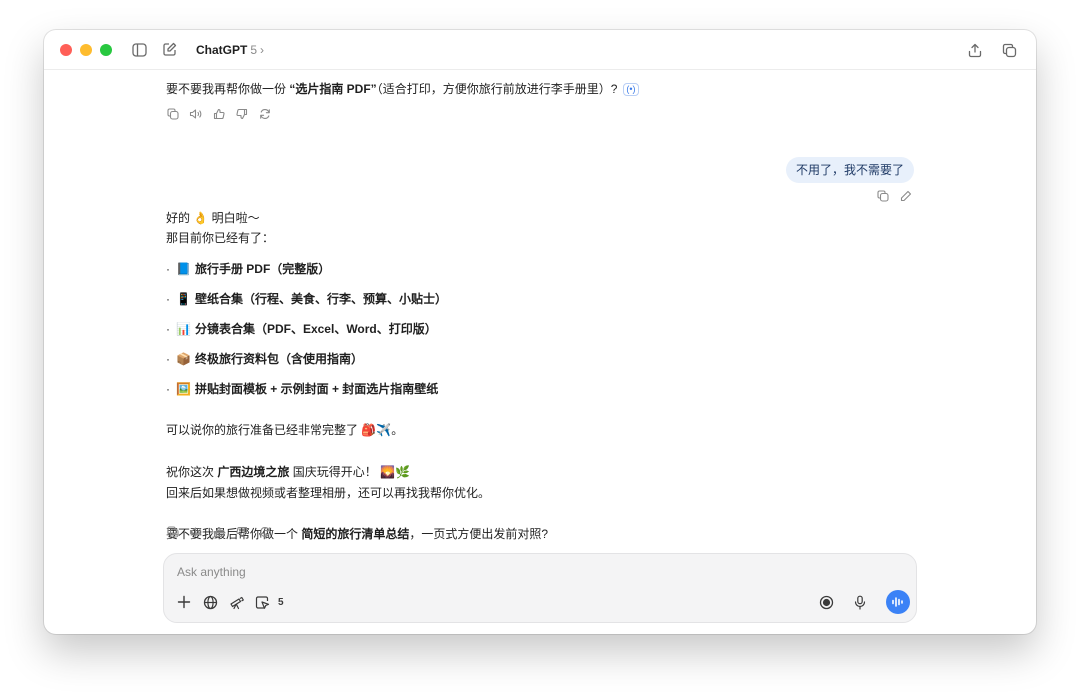  I want to click on model-name: ChatGPT, so click(222, 49).